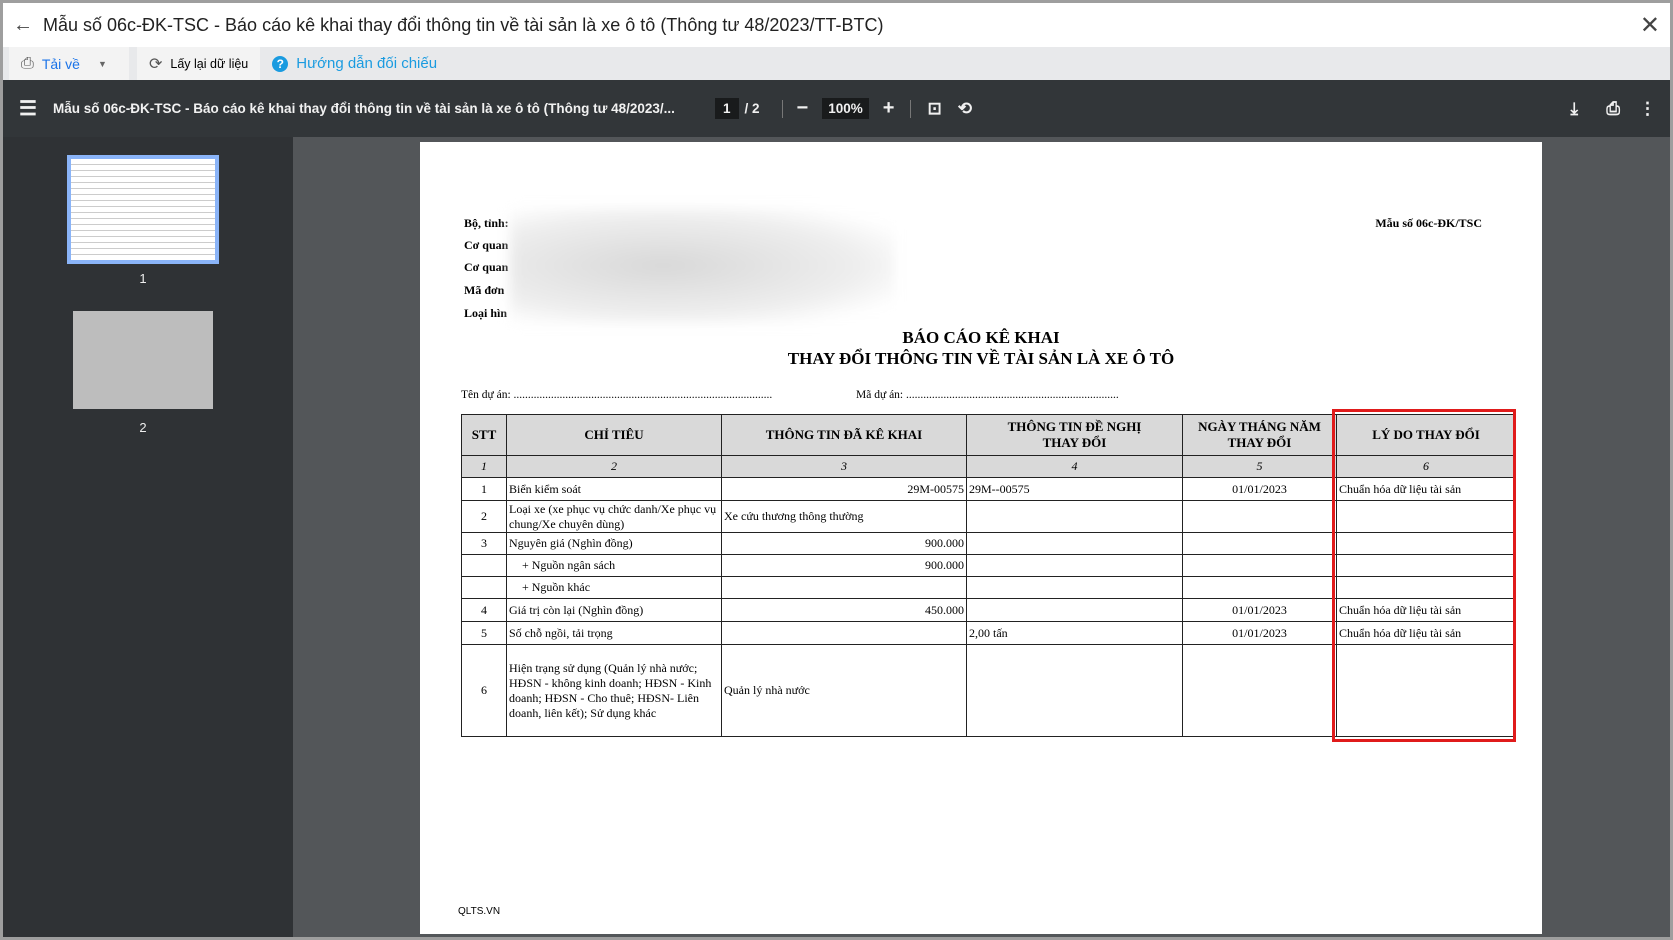 The image size is (1673, 940). Describe the element at coordinates (1424, 575) in the screenshot. I see `highlight-box` at that location.